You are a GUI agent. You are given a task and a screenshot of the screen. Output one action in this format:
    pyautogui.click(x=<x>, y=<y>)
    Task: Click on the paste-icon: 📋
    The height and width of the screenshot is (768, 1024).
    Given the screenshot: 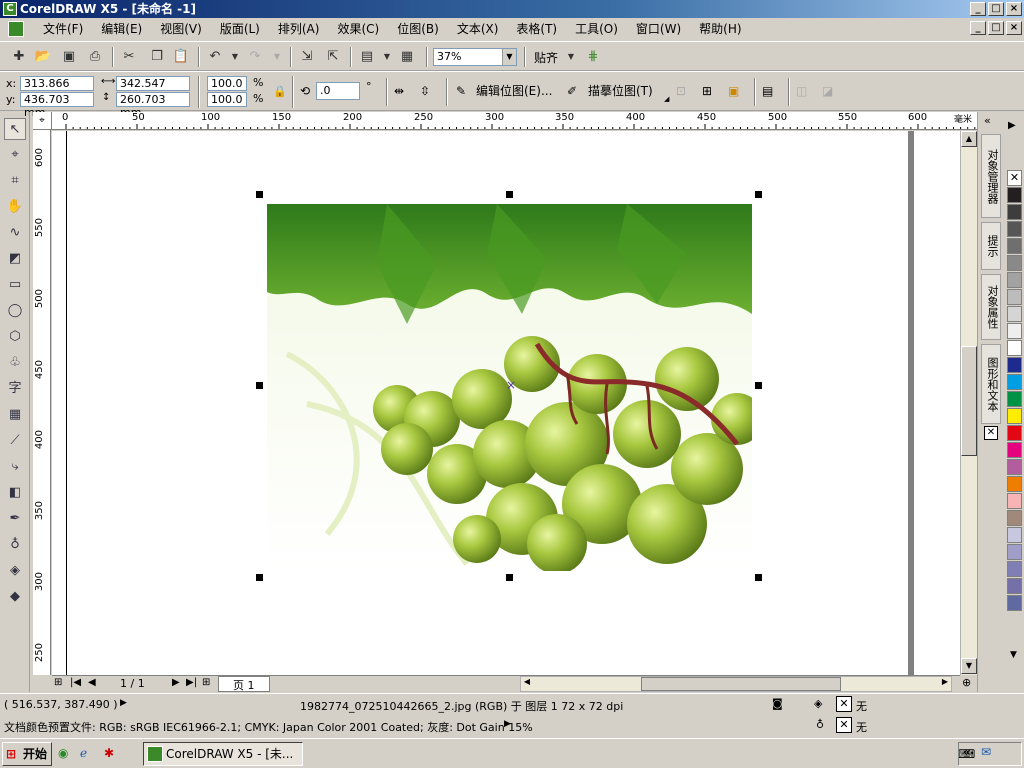 What is the action you would take?
    pyautogui.click(x=181, y=57)
    